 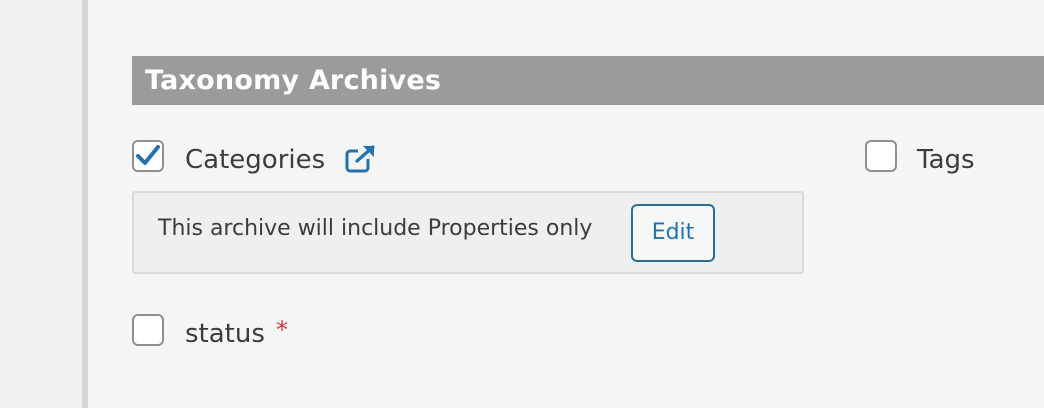 What do you see at coordinates (361, 161) in the screenshot?
I see `external-link-icon` at bounding box center [361, 161].